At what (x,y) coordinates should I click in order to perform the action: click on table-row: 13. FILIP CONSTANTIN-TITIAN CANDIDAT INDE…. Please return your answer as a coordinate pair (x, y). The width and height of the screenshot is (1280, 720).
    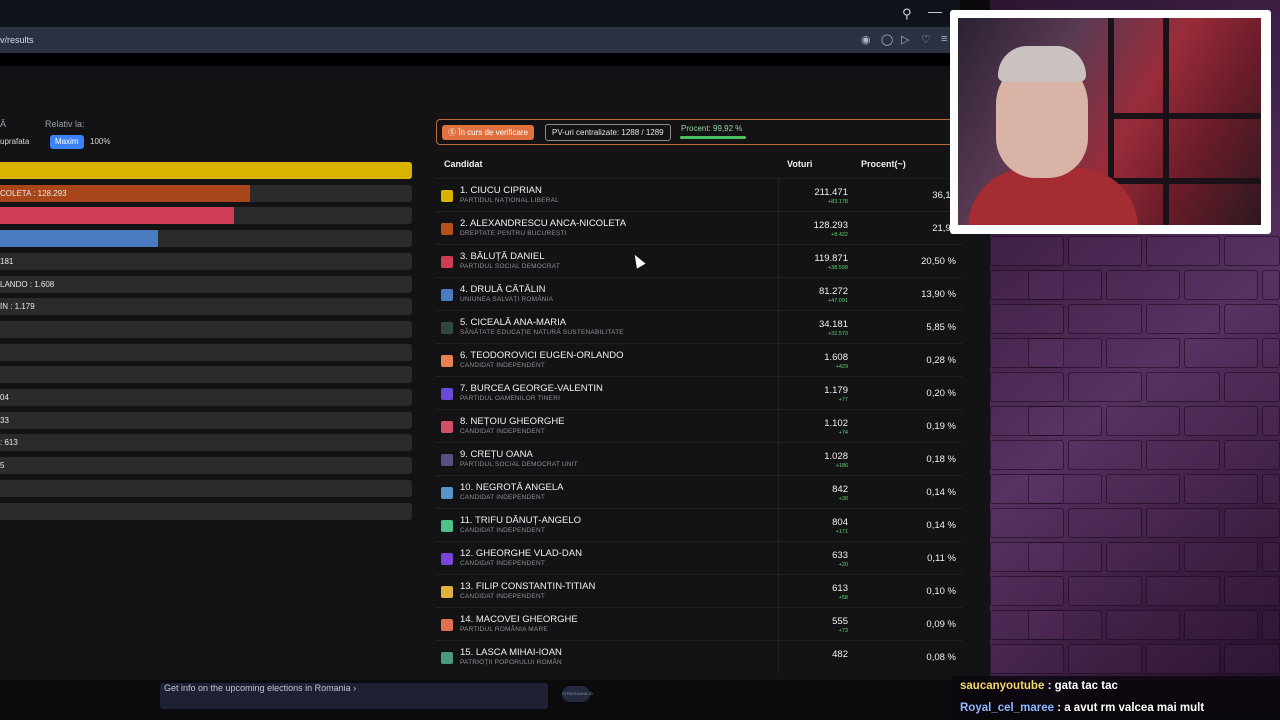
    Looking at the image, I should click on (699, 591).